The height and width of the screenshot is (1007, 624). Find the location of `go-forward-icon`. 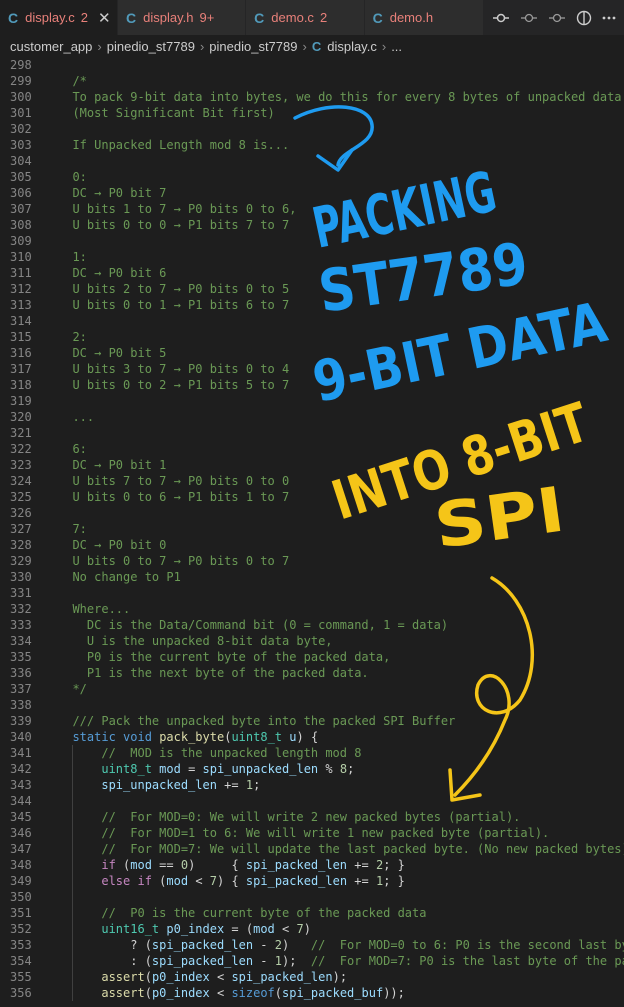

go-forward-icon is located at coordinates (557, 18).